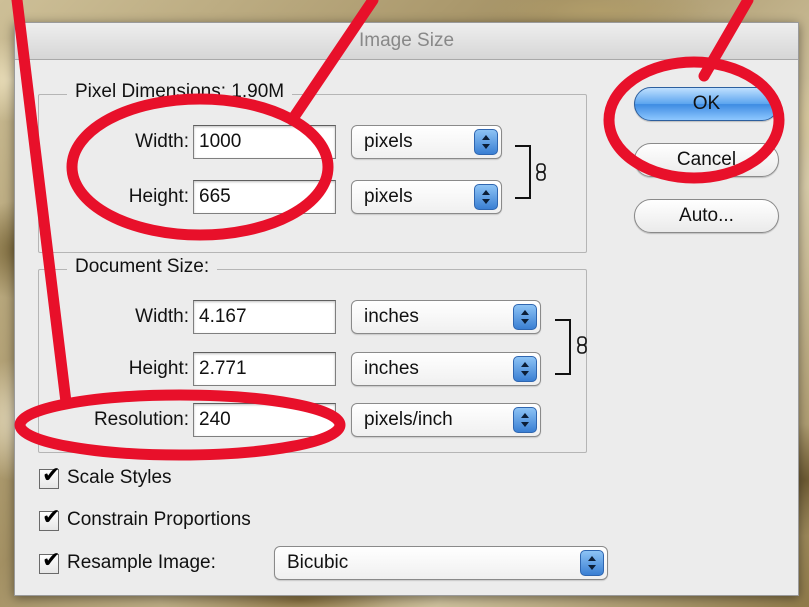  Describe the element at coordinates (159, 519) in the screenshot. I see `constrain-proportions-label: Constrain Proportions` at that location.